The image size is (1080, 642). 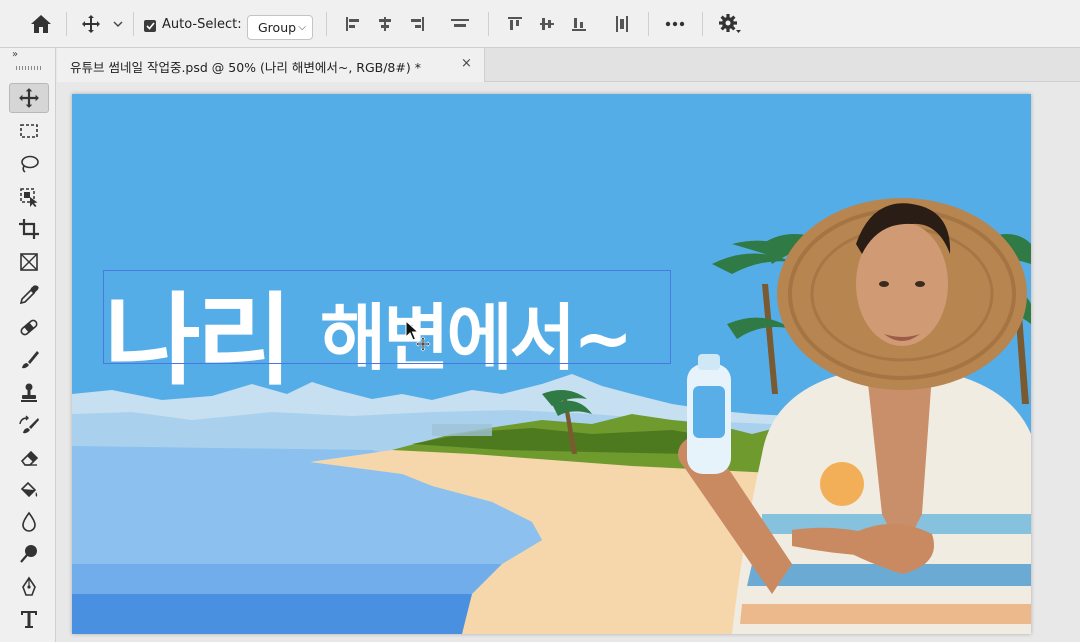 I want to click on frame-tool-button, so click(x=29, y=262).